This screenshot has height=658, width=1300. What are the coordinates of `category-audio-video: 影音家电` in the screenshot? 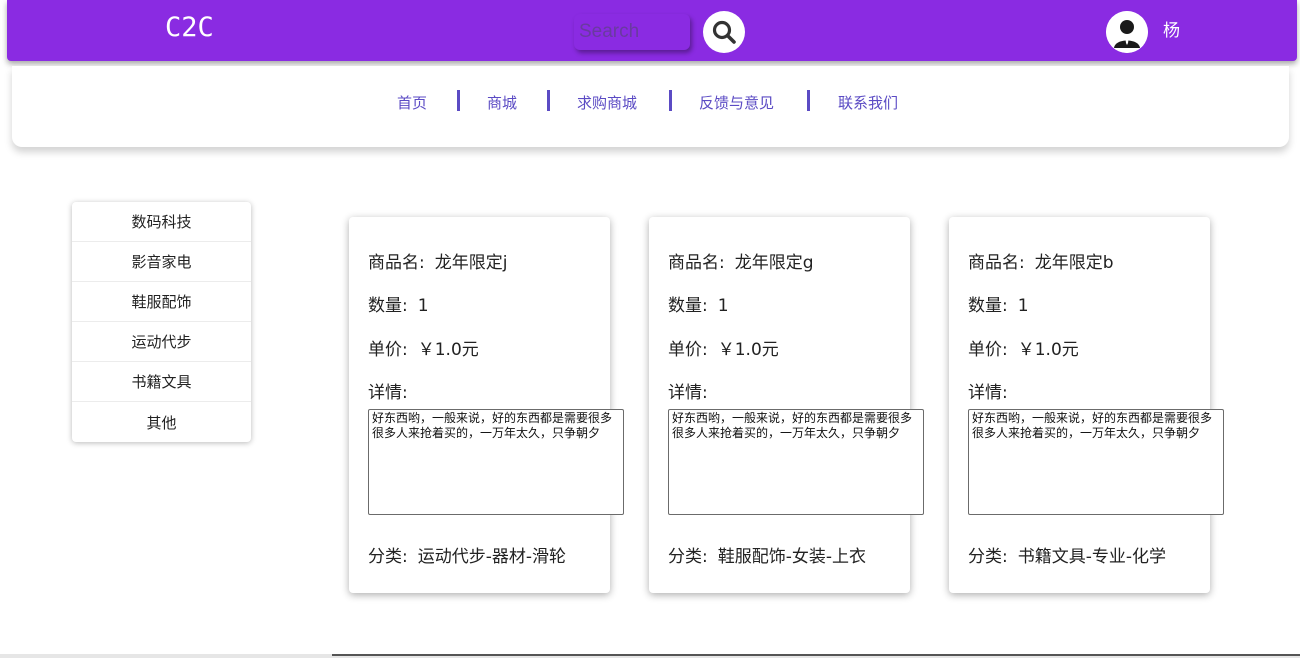 It's located at (161, 262).